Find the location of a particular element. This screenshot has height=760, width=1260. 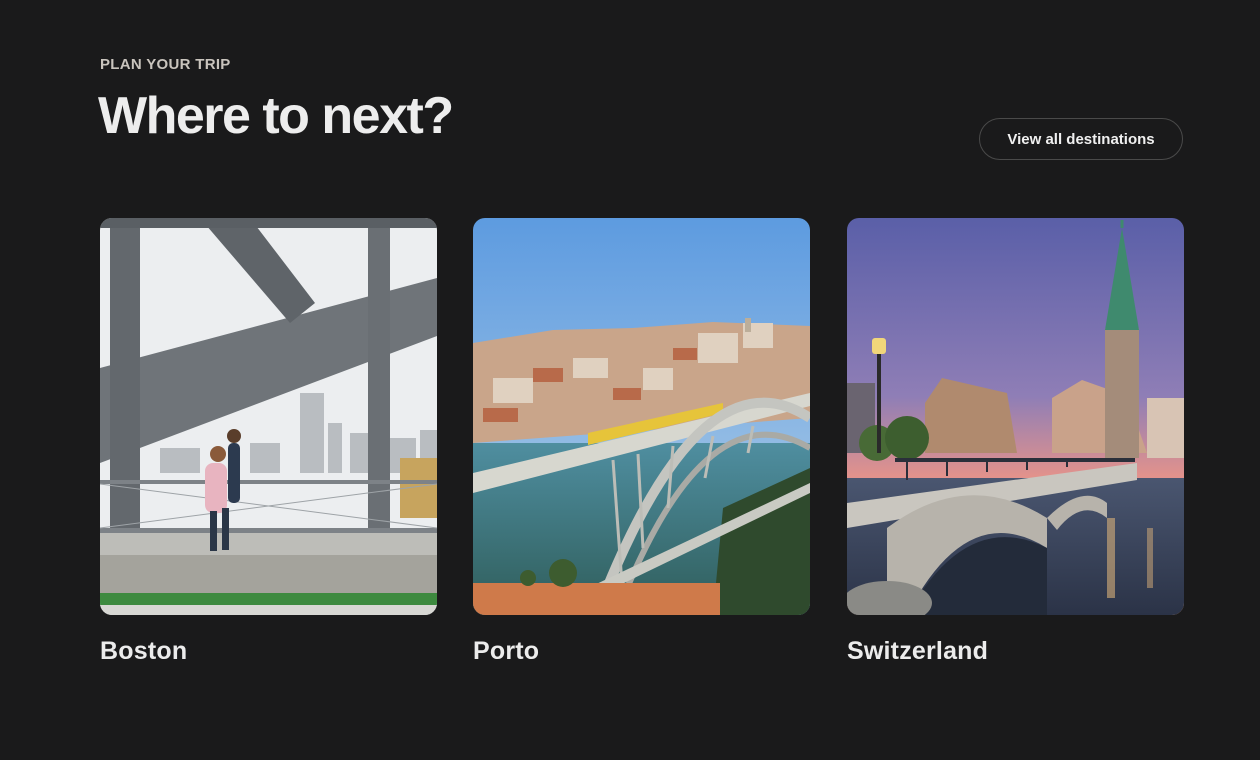

destination-image-porto is located at coordinates (641, 416).